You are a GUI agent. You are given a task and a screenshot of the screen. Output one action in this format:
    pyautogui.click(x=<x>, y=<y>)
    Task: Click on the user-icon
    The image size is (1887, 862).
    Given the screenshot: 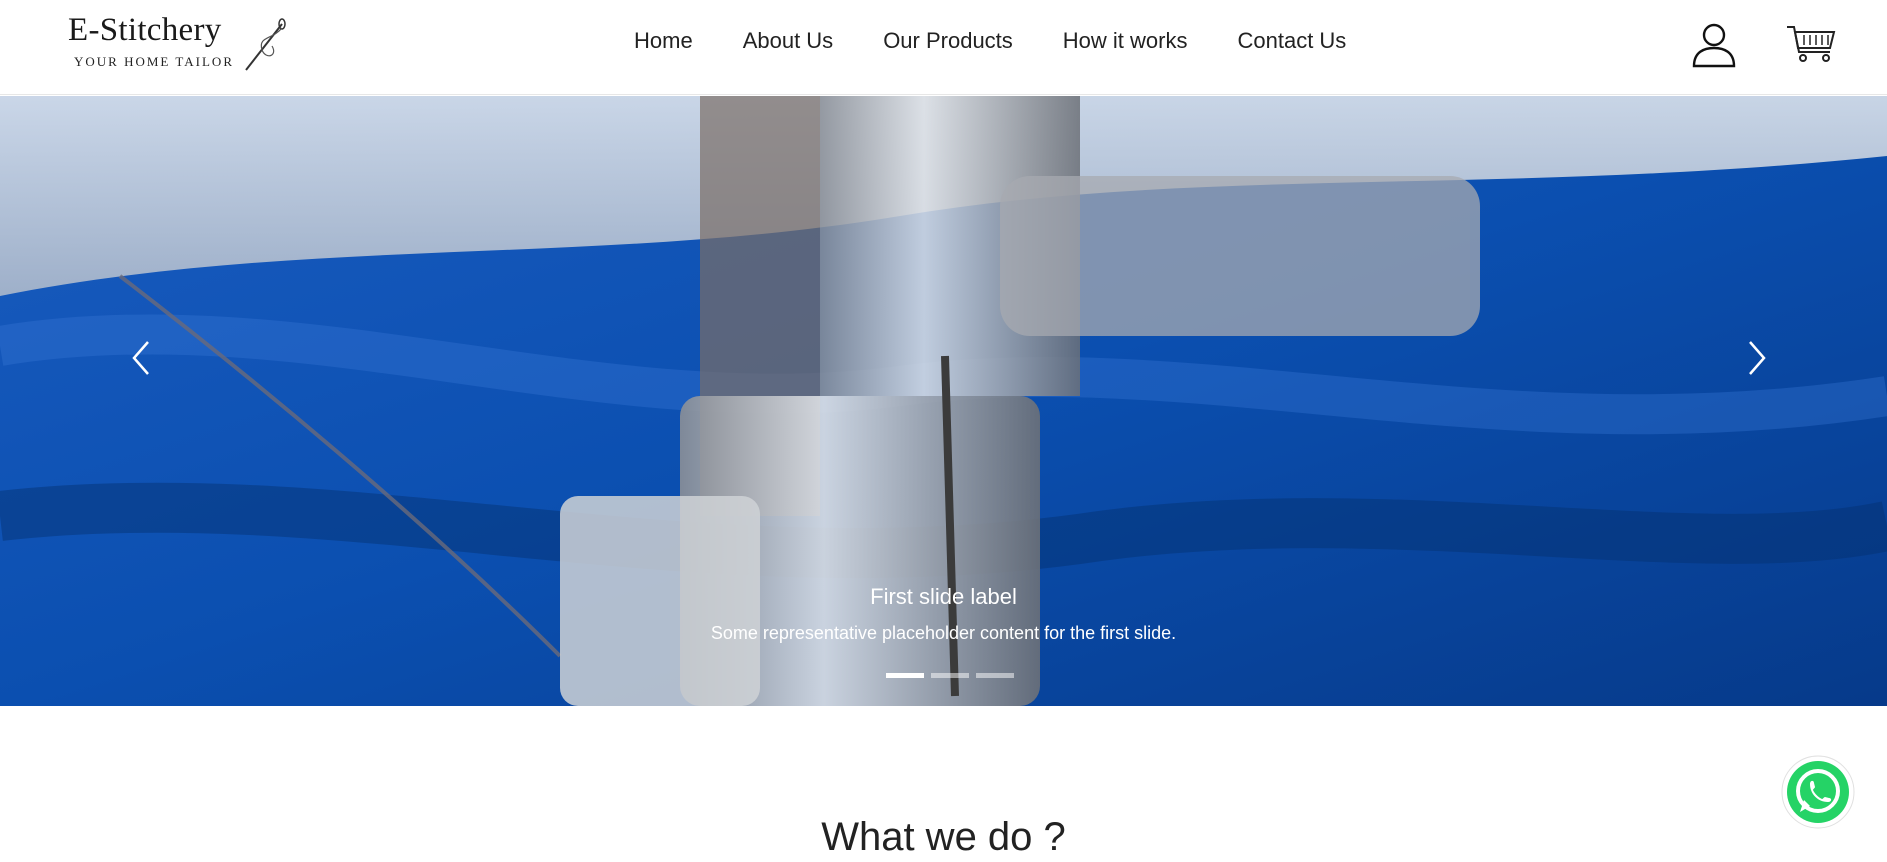 What is the action you would take?
    pyautogui.click(x=1714, y=45)
    